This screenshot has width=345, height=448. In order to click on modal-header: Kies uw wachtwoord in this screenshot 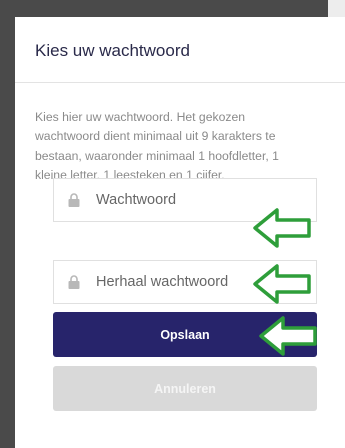, I will do `click(180, 50)`.